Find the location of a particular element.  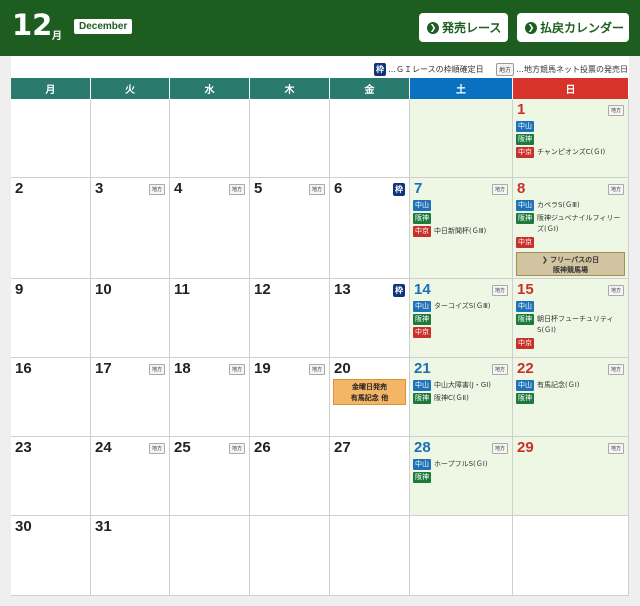

calendar-day-cell: 1 地方 中山 阪神 中京 チャンピオンズC(ＧⅠ) is located at coordinates (571, 138).